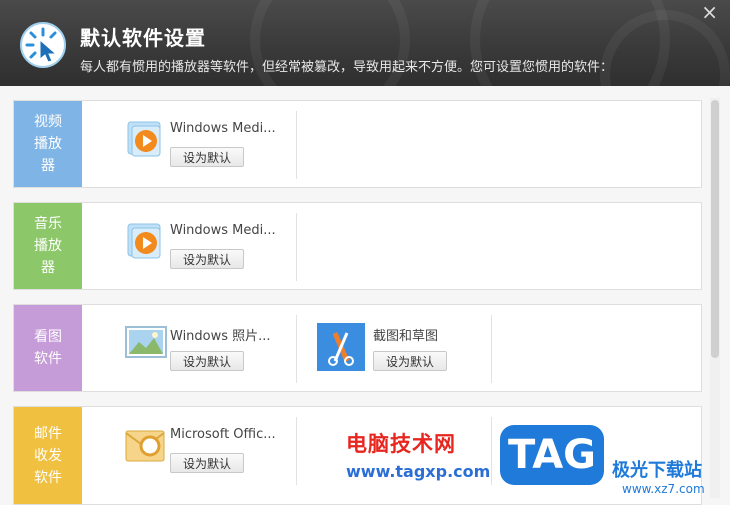 This screenshot has height=505, width=730. Describe the element at coordinates (145, 343) in the screenshot. I see `photo-viewer-icon` at that location.